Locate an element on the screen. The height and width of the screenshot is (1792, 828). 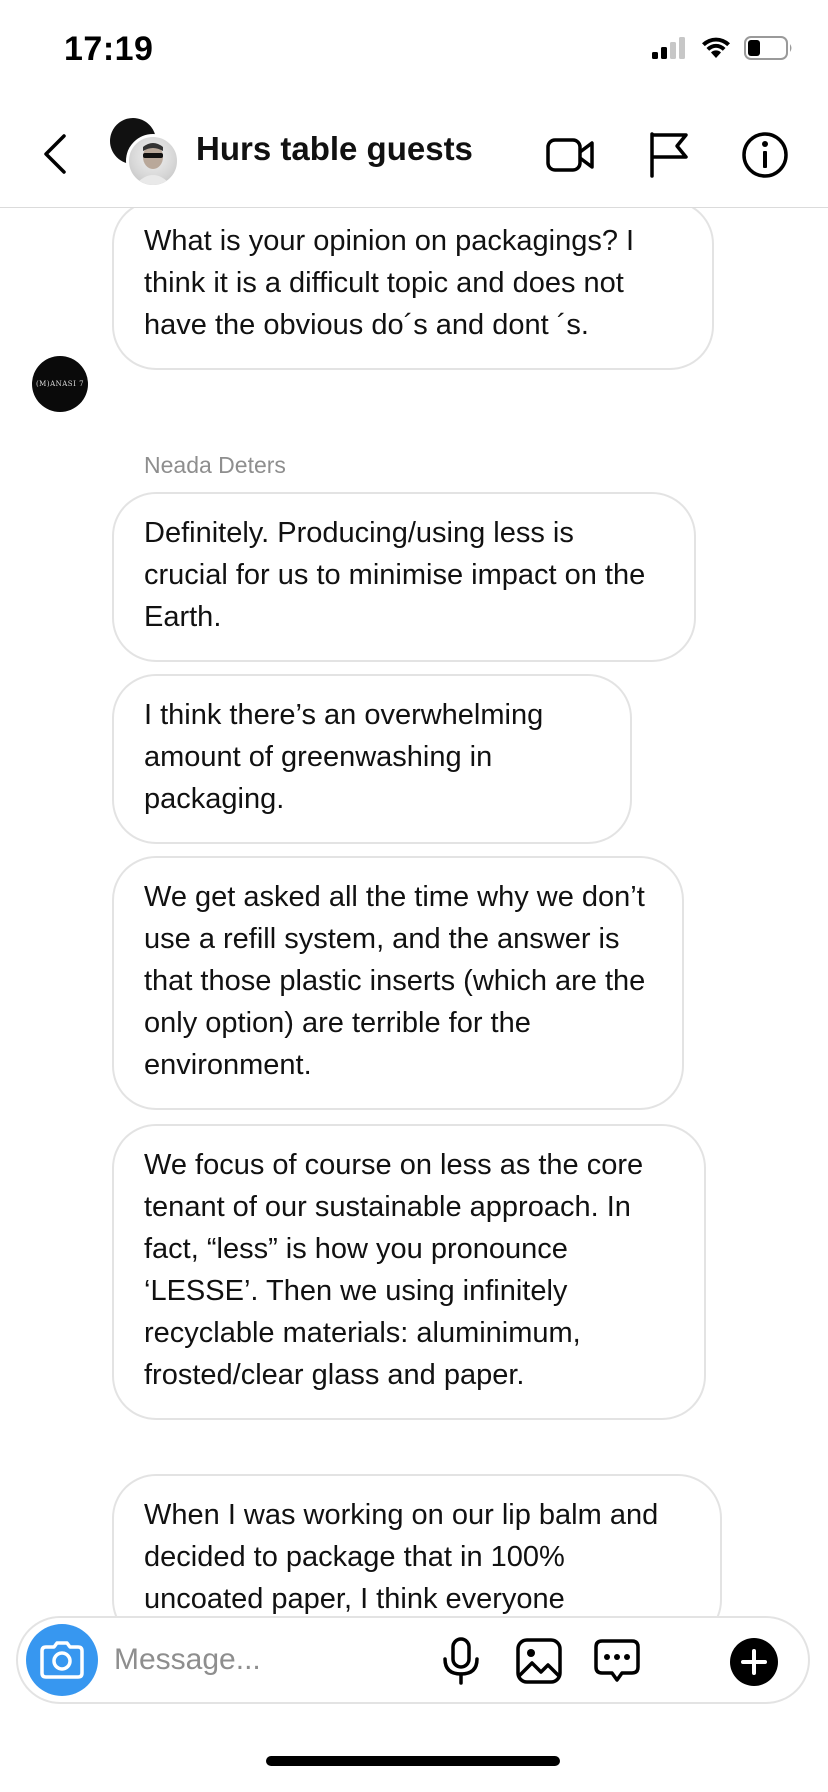
sender-name: Neada Deters is located at coordinates (215, 465).